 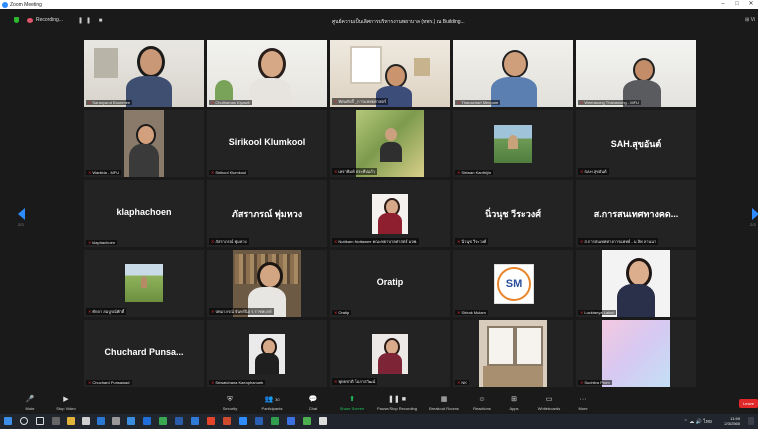 What do you see at coordinates (595, 171) in the screenshot?
I see `participant-name: SAH.สุขอันต์` at bounding box center [595, 171].